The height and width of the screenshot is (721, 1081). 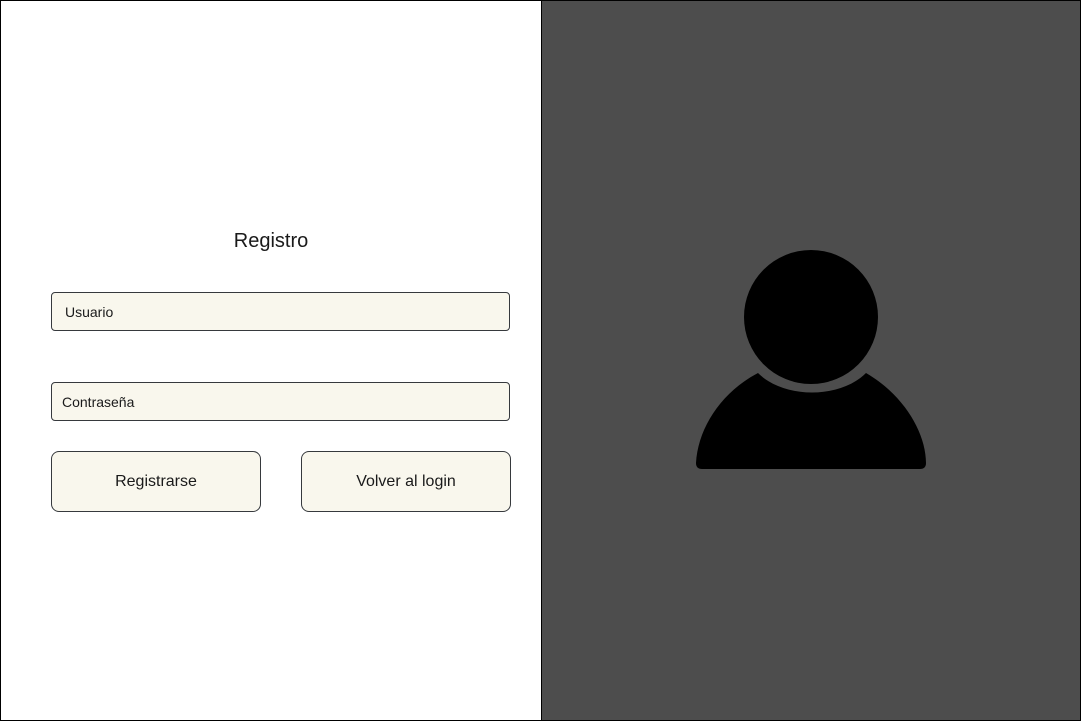 What do you see at coordinates (811, 421) in the screenshot?
I see `user-icon-body` at bounding box center [811, 421].